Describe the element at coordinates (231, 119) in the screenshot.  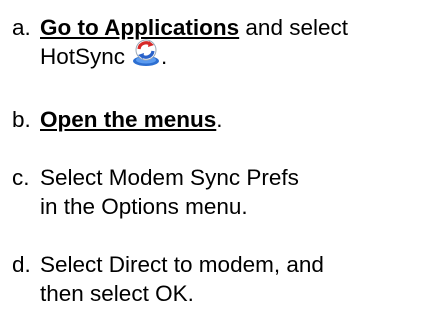
I see `step-body: Open the menus.` at that location.